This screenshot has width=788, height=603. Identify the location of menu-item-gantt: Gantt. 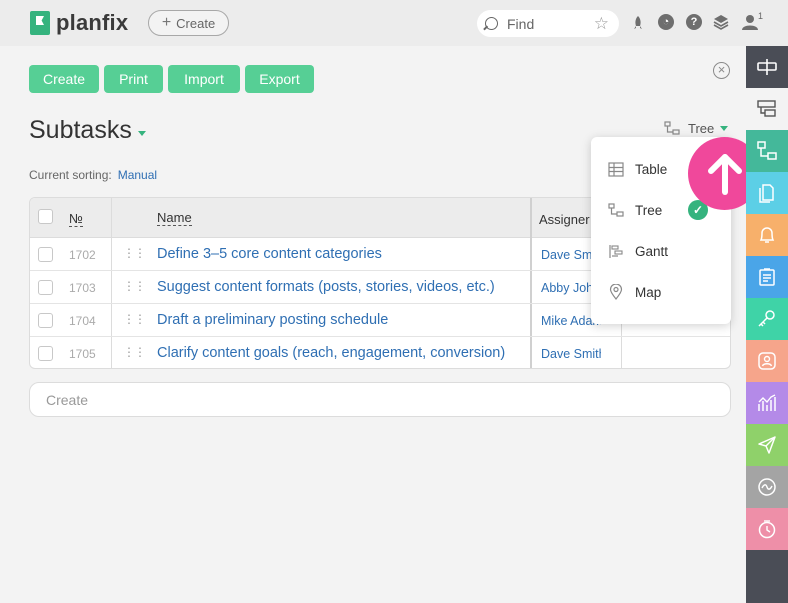
(661, 251).